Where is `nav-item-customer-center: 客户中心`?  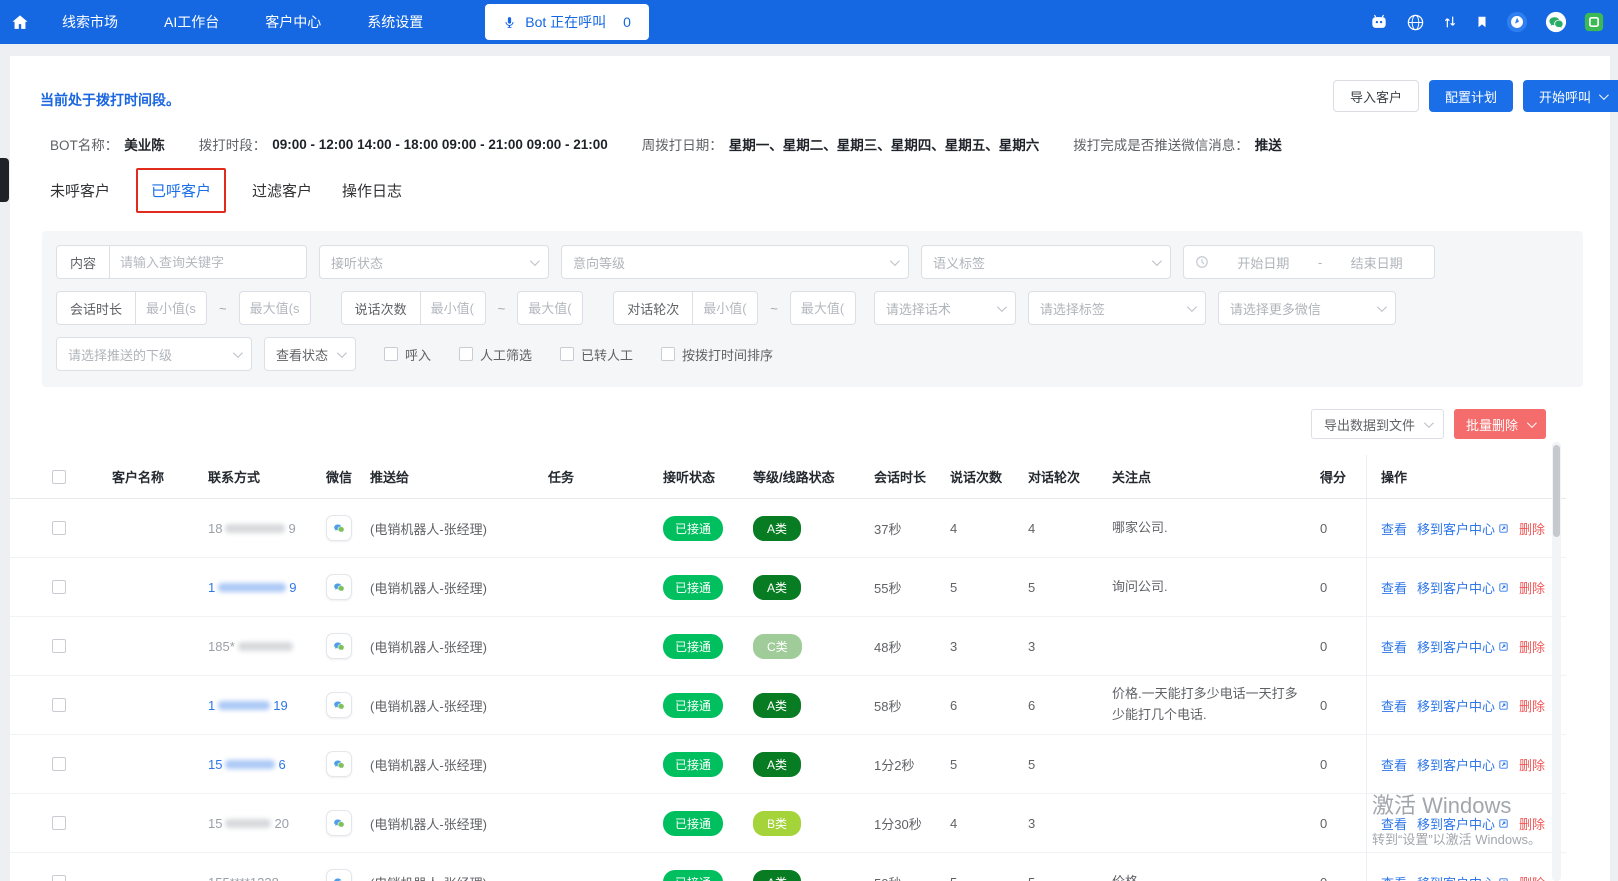
nav-item-customer-center: 客户中心 is located at coordinates (293, 22).